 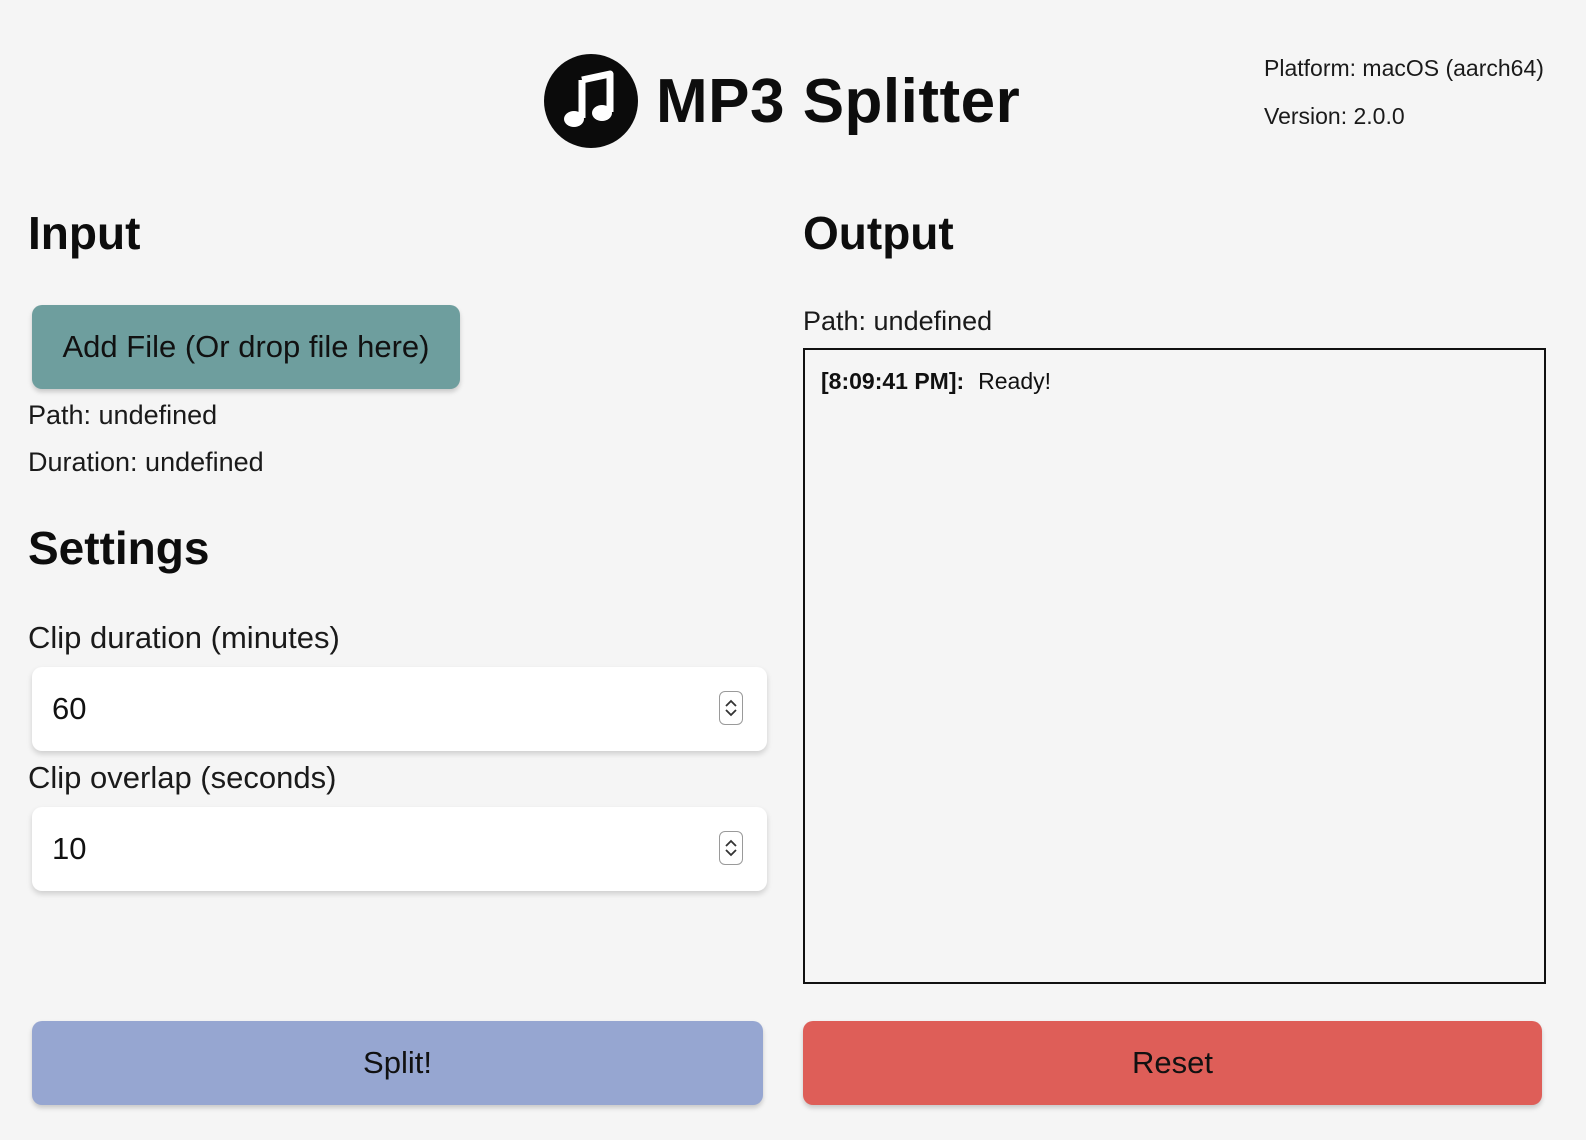 I want to click on reset-button: Reset, so click(x=1172, y=1063).